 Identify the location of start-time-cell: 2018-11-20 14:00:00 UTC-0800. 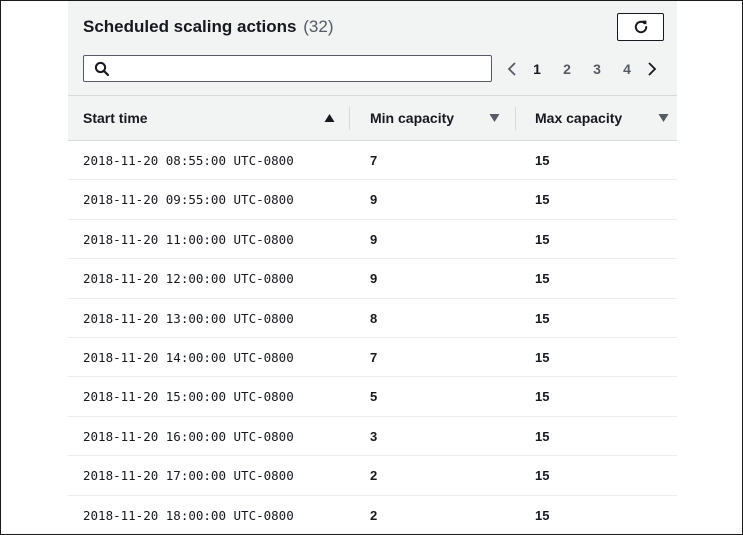
(188, 357).